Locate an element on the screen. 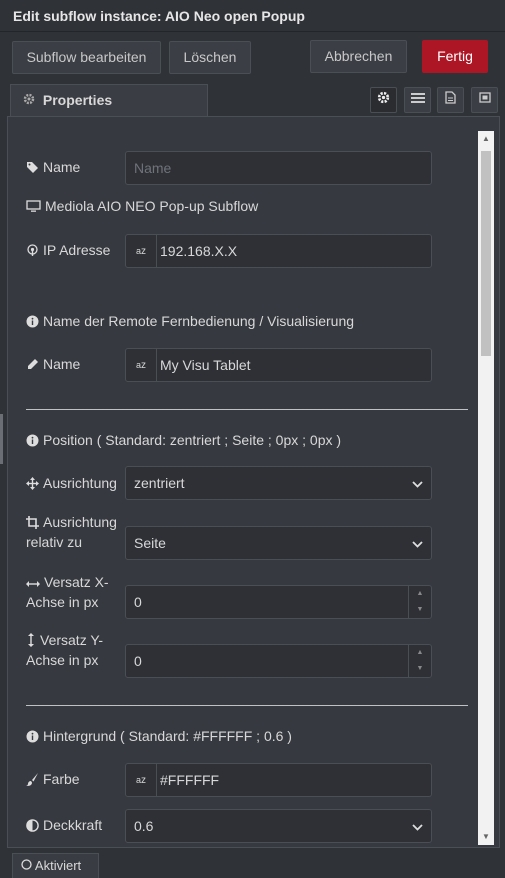 The height and width of the screenshot is (878, 505). appearance-tab-button is located at coordinates (484, 100).